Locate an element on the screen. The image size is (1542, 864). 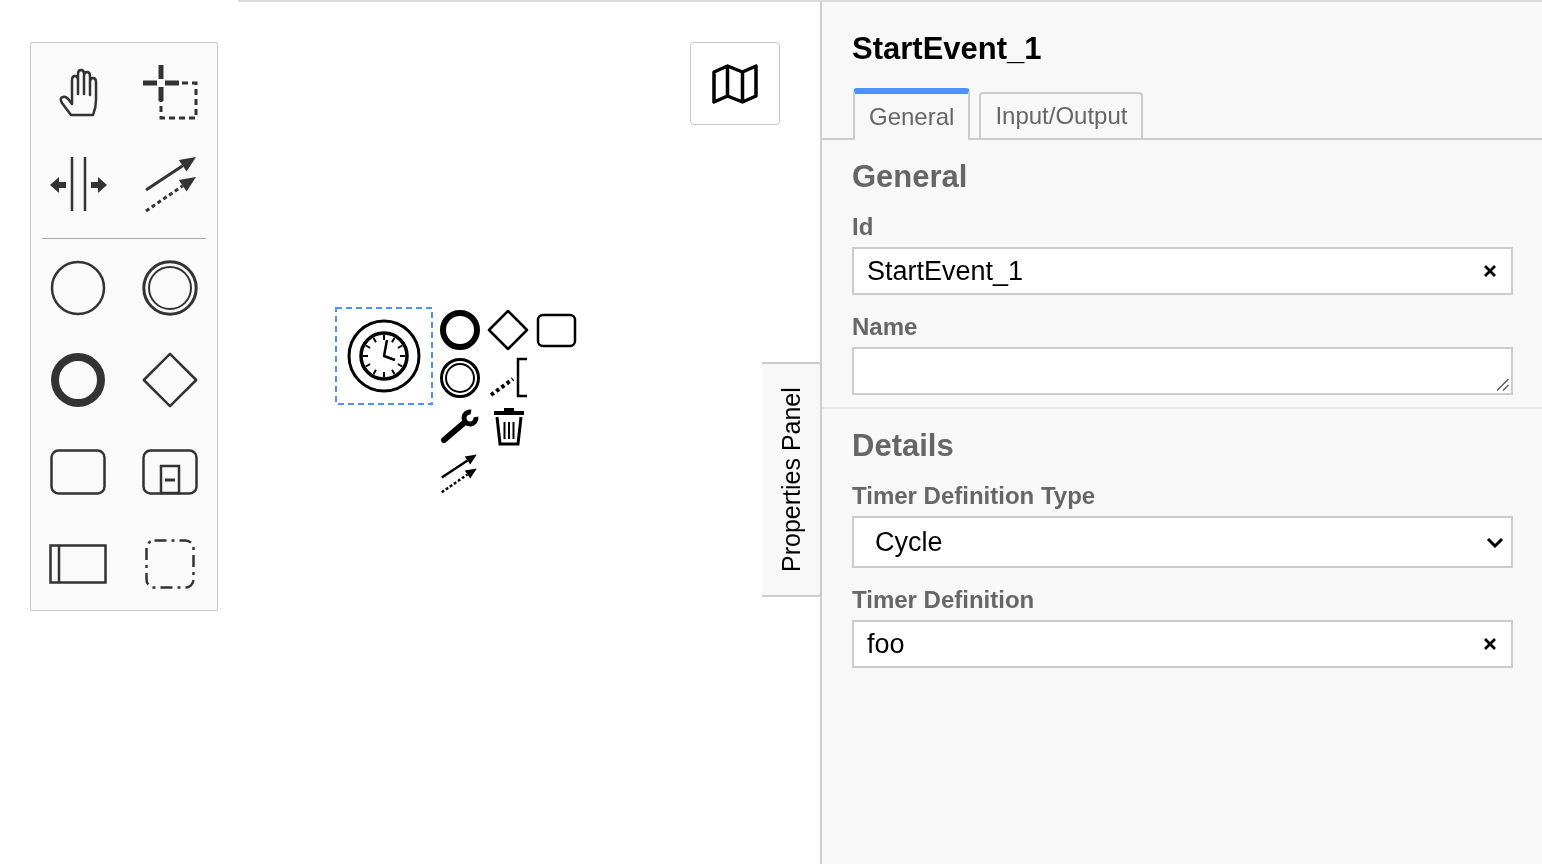
circle-icon is located at coordinates (78, 288).